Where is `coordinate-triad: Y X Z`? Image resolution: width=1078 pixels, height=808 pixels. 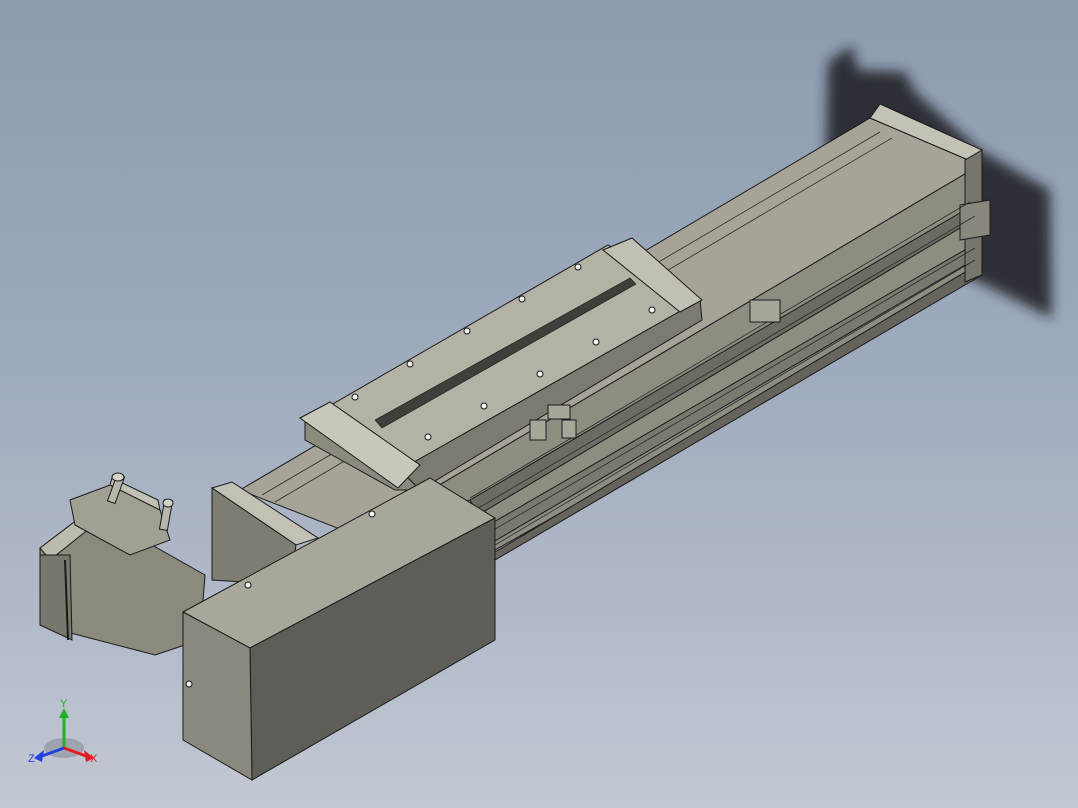 coordinate-triad: Y X Z is located at coordinates (63, 731).